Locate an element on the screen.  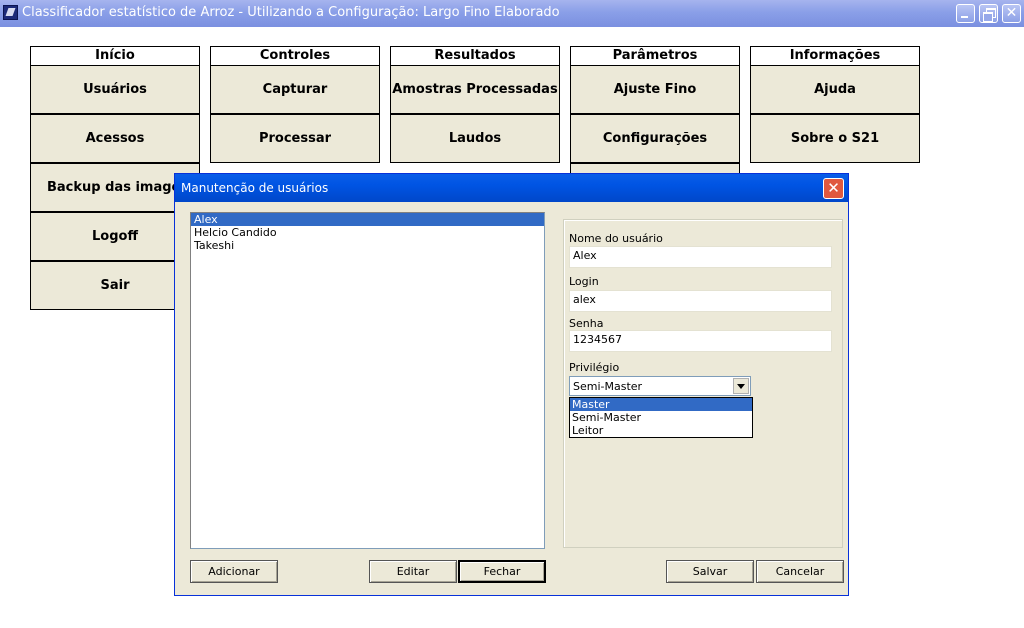
menu-button-ajuda: Ajuda is located at coordinates (835, 89).